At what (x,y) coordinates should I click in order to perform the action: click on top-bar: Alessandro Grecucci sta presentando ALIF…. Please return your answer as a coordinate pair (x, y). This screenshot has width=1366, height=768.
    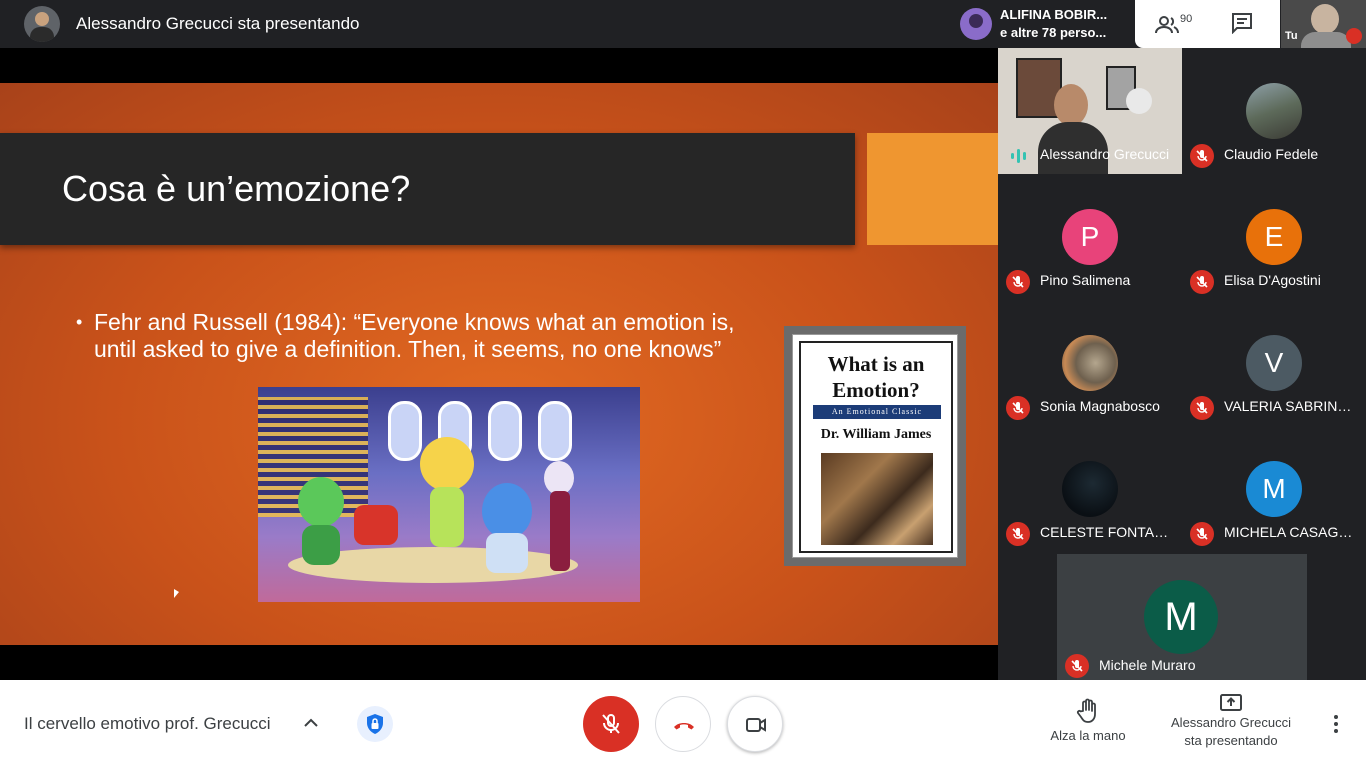
    Looking at the image, I should click on (683, 24).